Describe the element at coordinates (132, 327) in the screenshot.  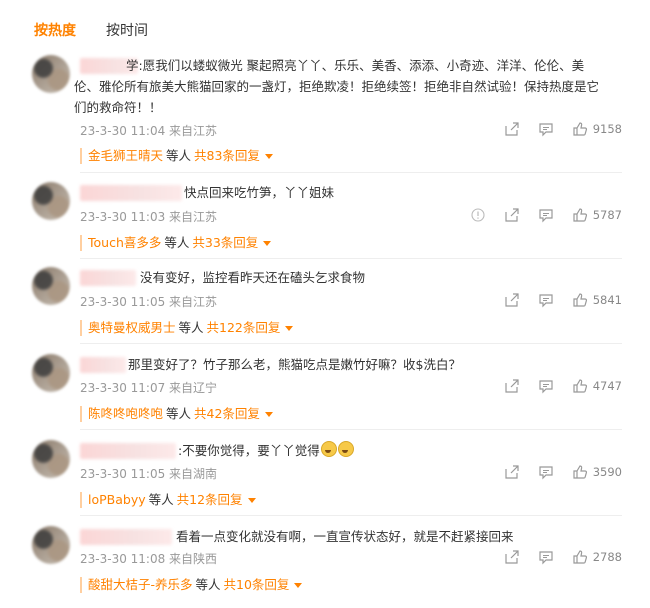
I see `reply-username: 奥特曼权威男士` at that location.